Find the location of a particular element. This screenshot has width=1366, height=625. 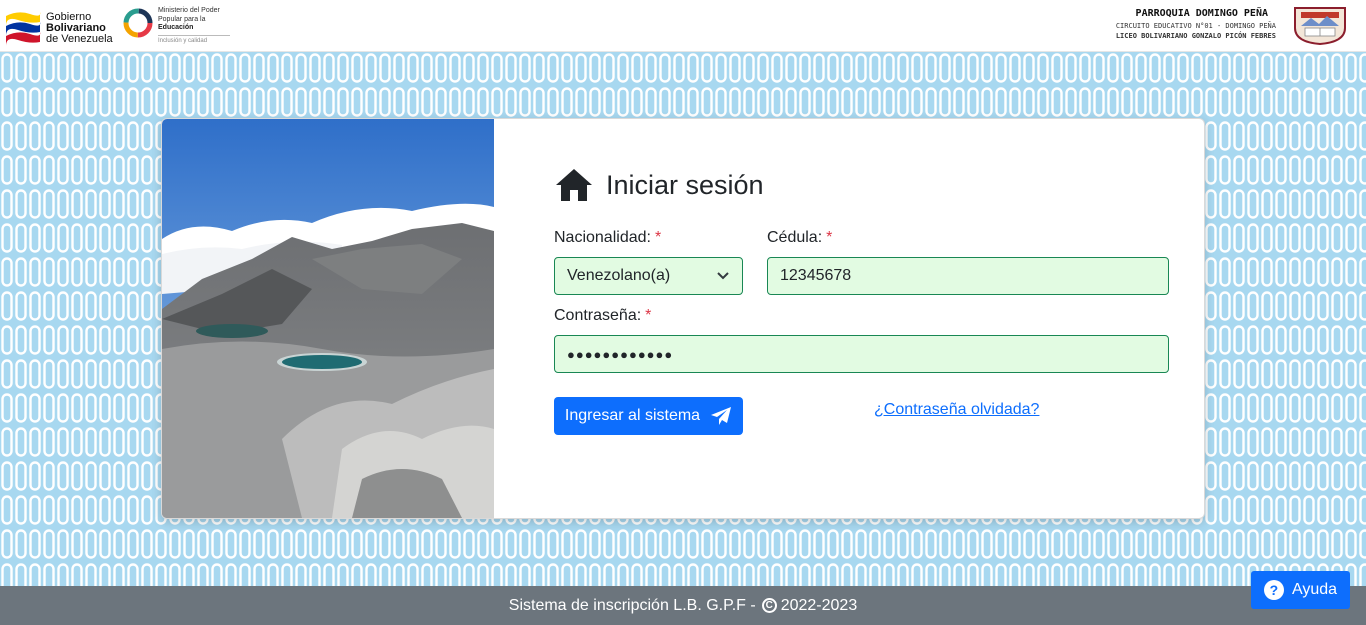

login-title-row: Iniciar sesión is located at coordinates (659, 185).